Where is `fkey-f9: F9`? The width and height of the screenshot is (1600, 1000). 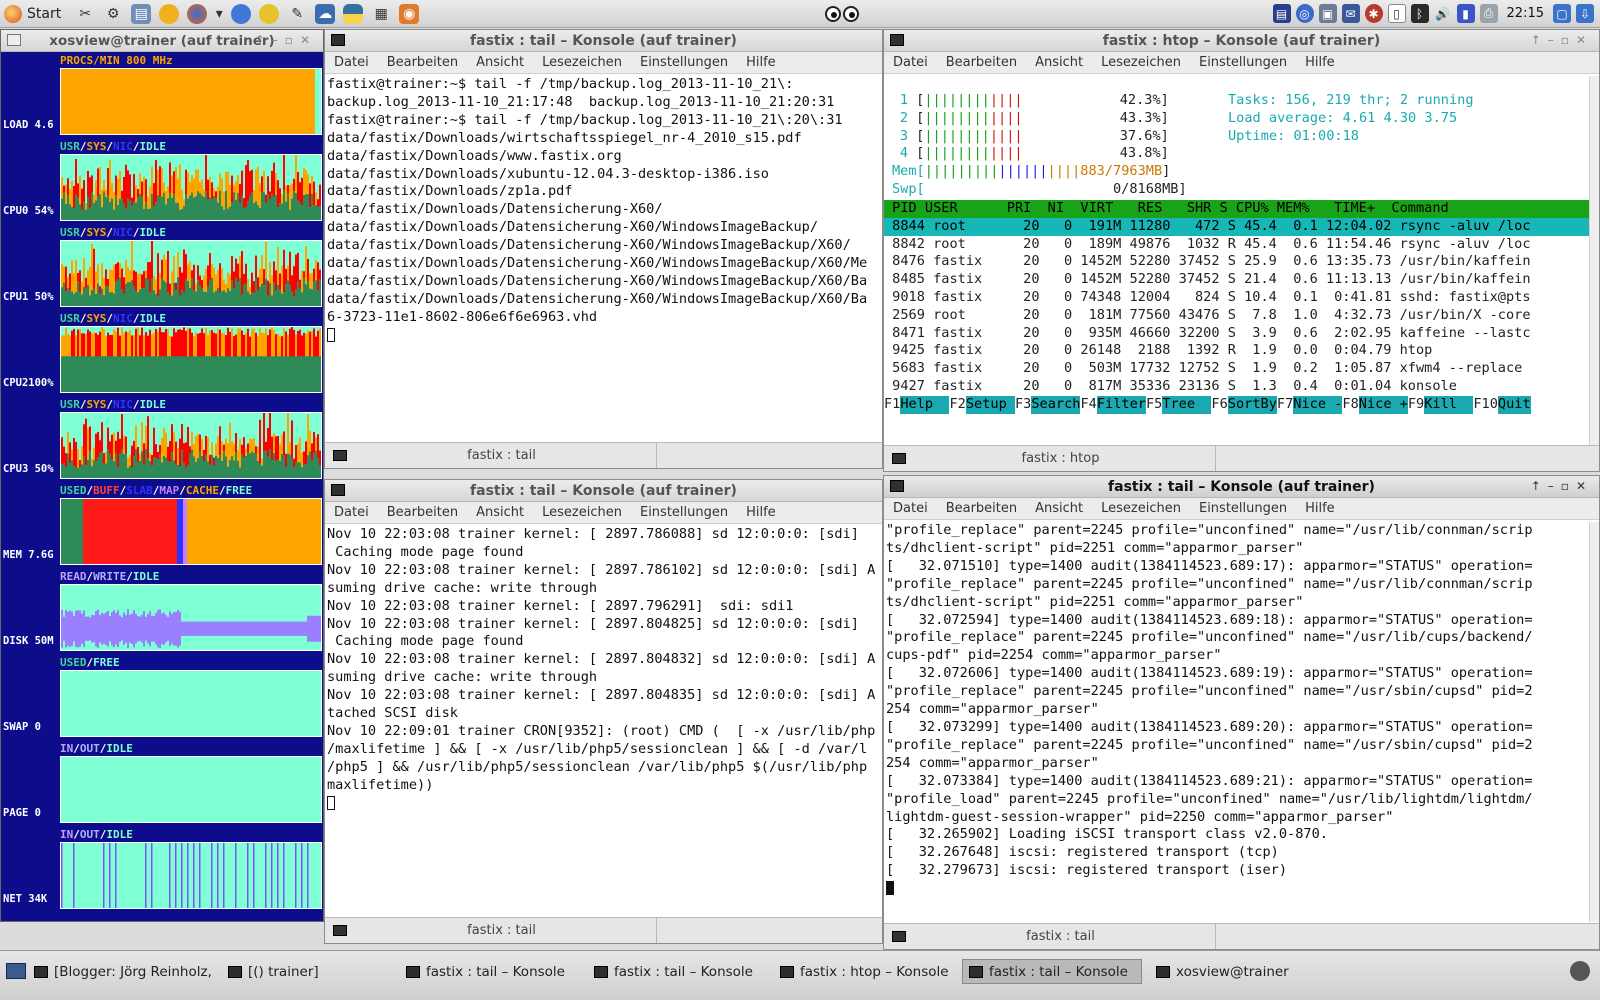 fkey-f9: F9 is located at coordinates (1416, 405).